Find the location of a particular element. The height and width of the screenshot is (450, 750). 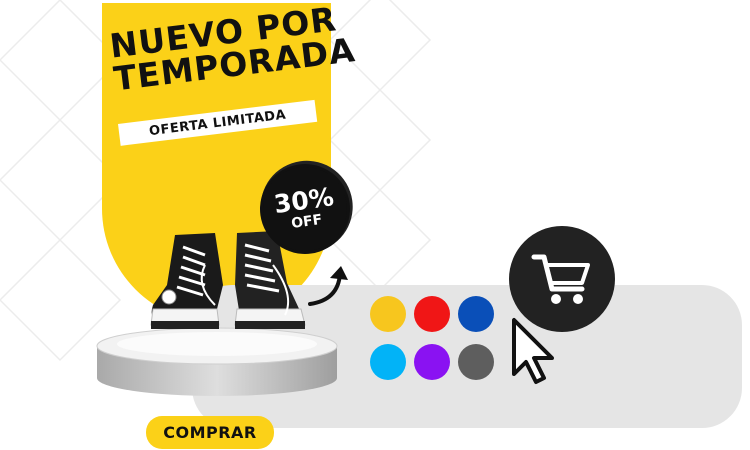

color-swatch-yellow is located at coordinates (388, 314).